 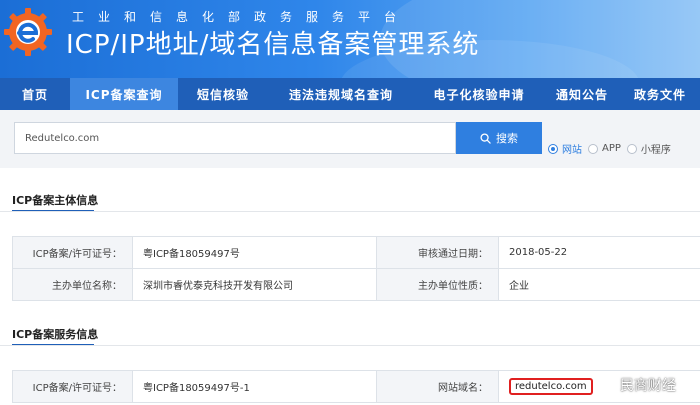 What do you see at coordinates (35, 94) in the screenshot?
I see `nav-item-home: 首页` at bounding box center [35, 94].